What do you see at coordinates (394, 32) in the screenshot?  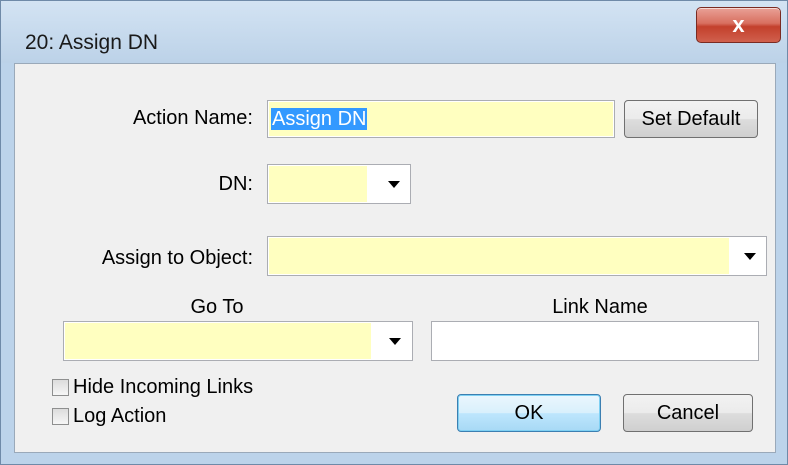 I see `title-bar: 20: Assign DN x` at bounding box center [394, 32].